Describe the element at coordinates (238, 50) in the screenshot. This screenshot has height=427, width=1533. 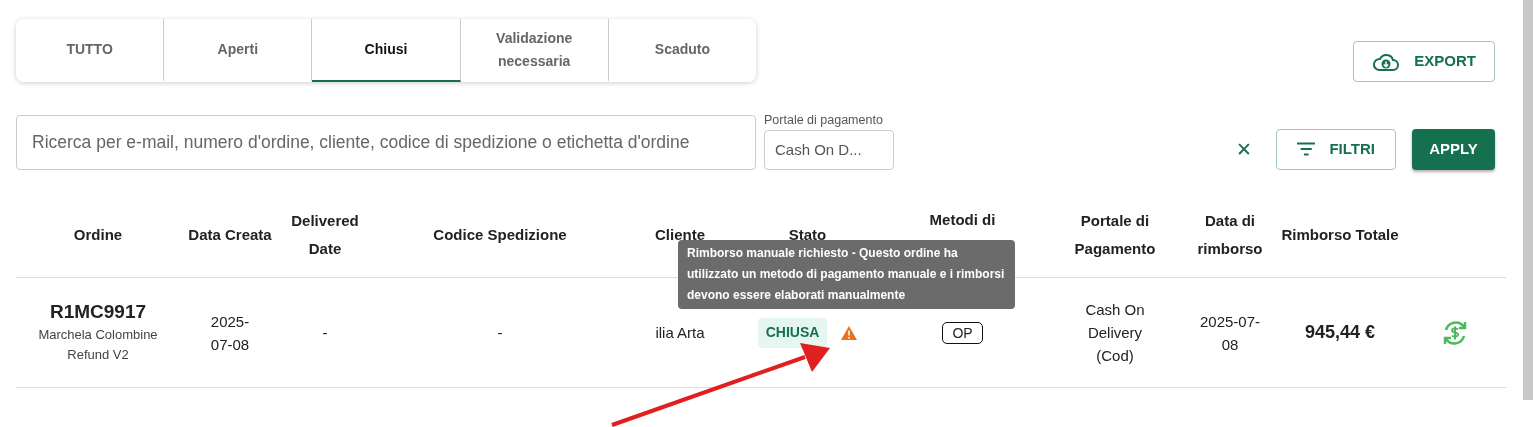
I see `tab: Aperti` at that location.